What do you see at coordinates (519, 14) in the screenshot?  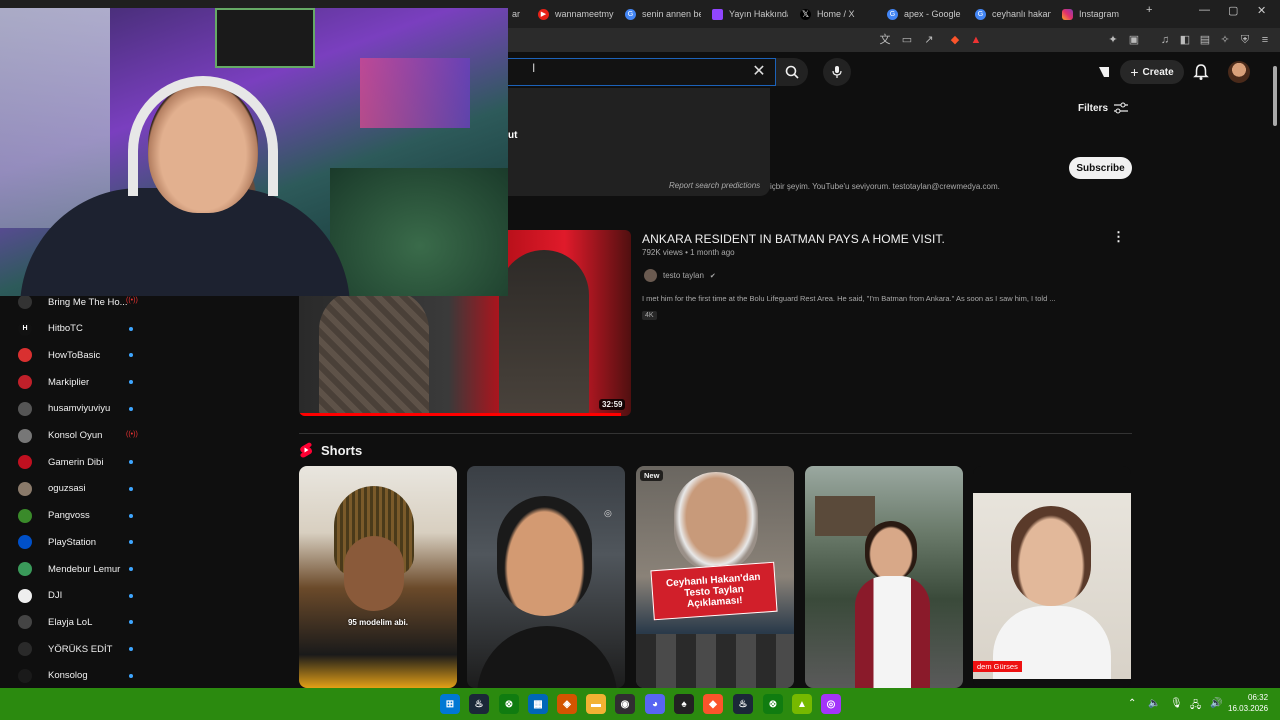 I see `browser-tab: ar` at bounding box center [519, 14].